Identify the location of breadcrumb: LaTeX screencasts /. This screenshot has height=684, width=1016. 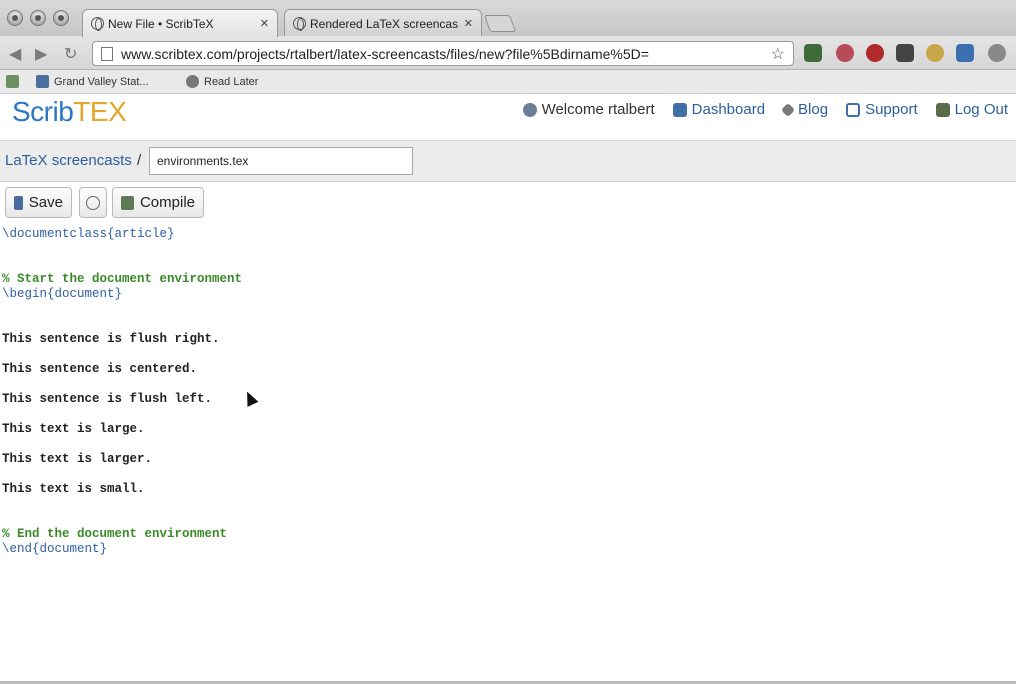
(508, 161).